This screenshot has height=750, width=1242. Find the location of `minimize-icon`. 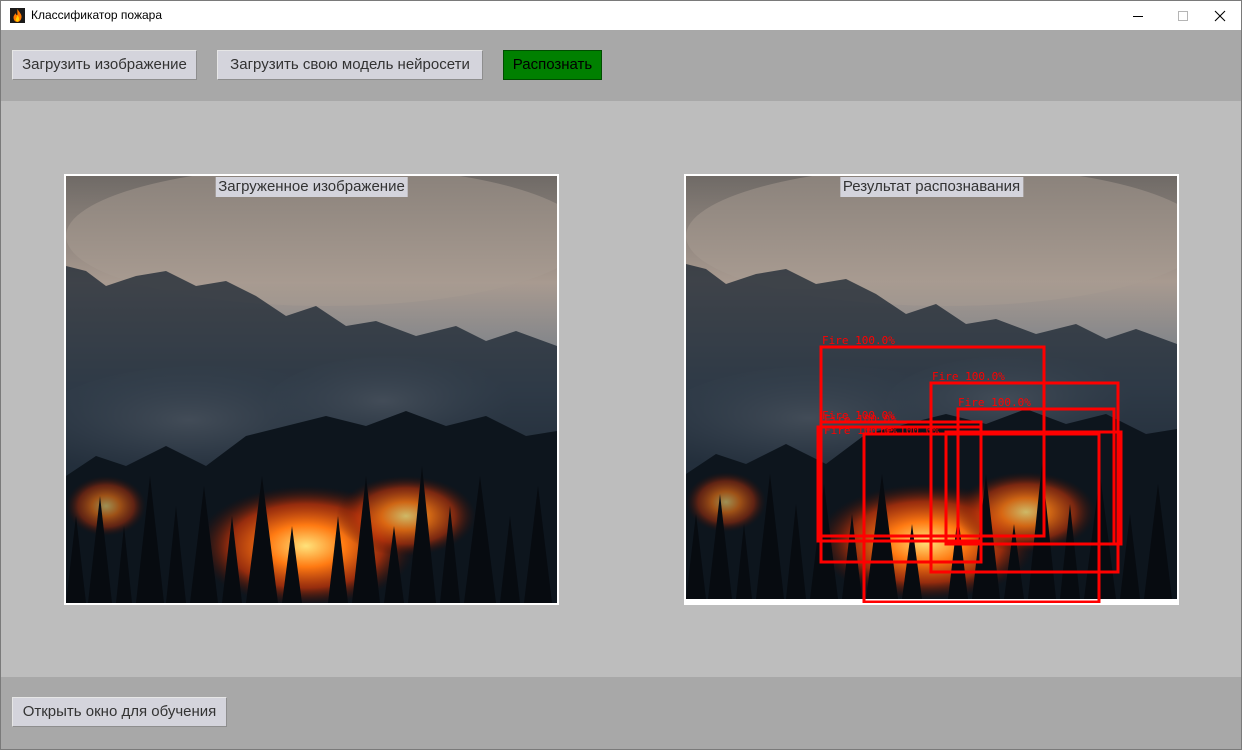

minimize-icon is located at coordinates (1137, 15).